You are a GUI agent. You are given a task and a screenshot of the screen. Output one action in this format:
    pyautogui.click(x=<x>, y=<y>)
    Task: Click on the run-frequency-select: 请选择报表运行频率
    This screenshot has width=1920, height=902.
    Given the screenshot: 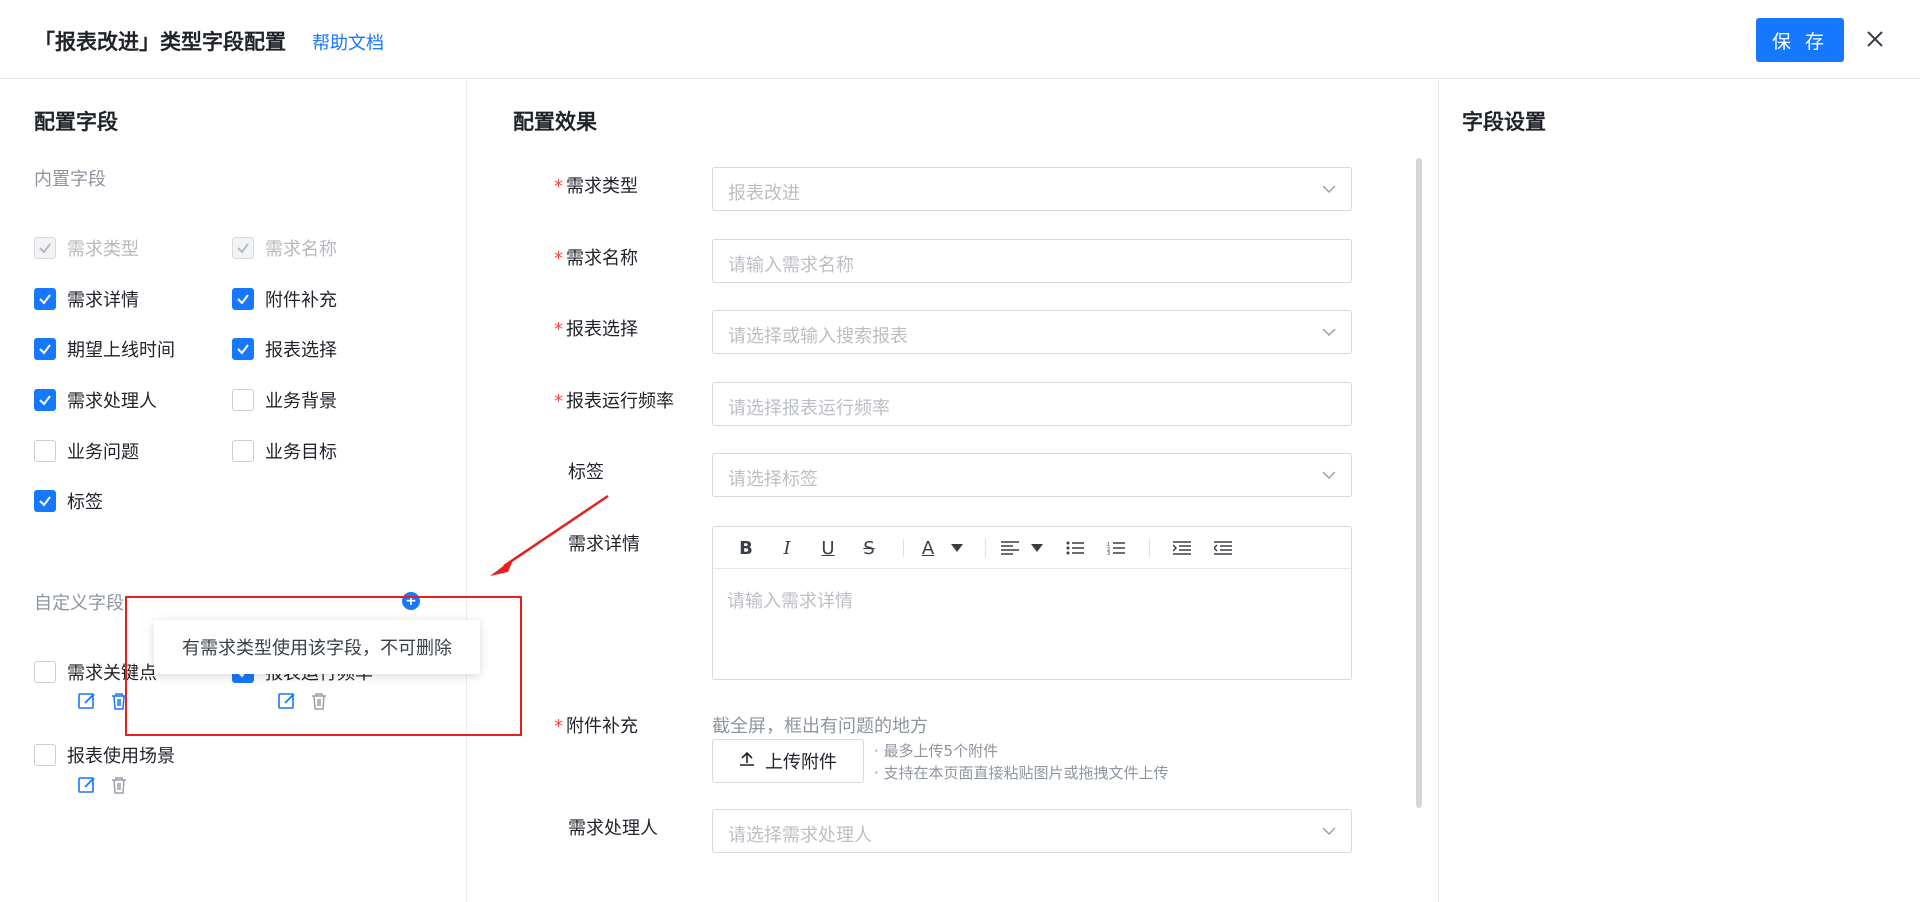 What is the action you would take?
    pyautogui.click(x=1032, y=404)
    